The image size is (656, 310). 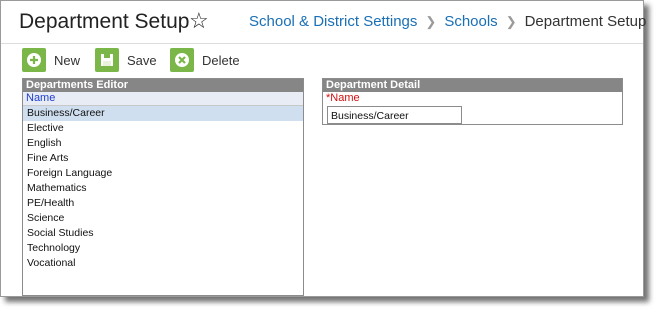 I want to click on department-detail-title: Department Detail, so click(x=472, y=85).